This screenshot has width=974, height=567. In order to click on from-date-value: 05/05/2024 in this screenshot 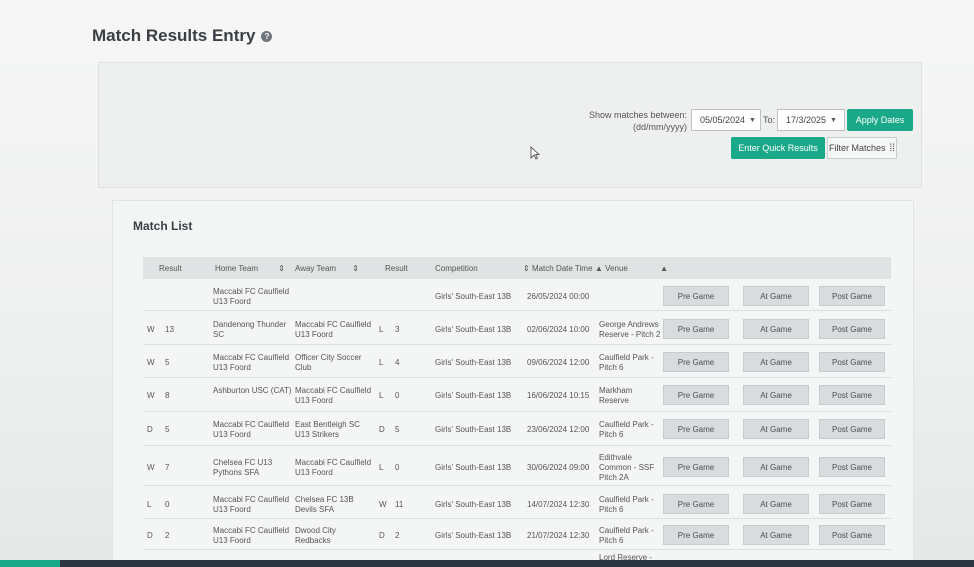, I will do `click(723, 120)`.